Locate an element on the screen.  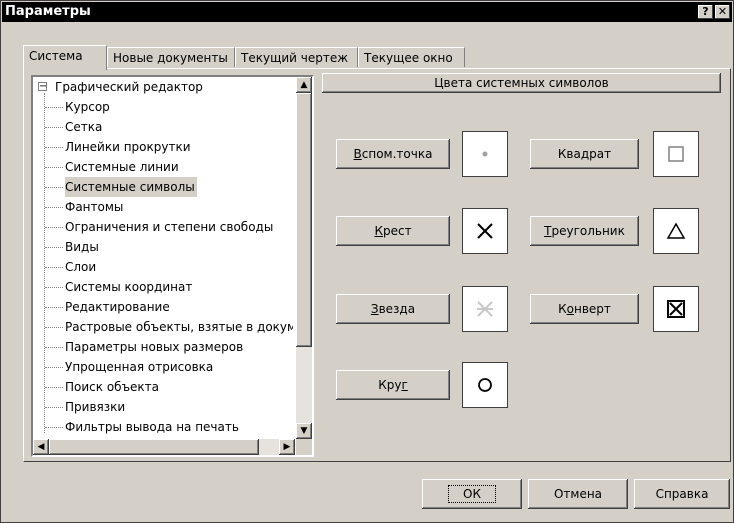
panel-header: Цвета системных символов is located at coordinates (521, 83).